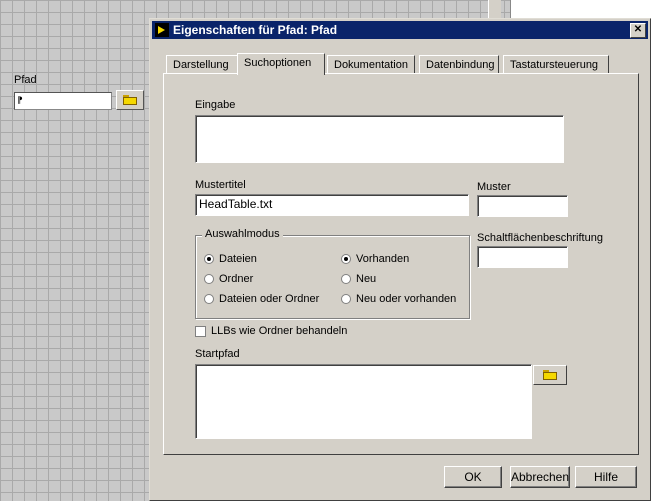 The width and height of the screenshot is (651, 501). I want to click on tab-label: Darstellung, so click(201, 65).